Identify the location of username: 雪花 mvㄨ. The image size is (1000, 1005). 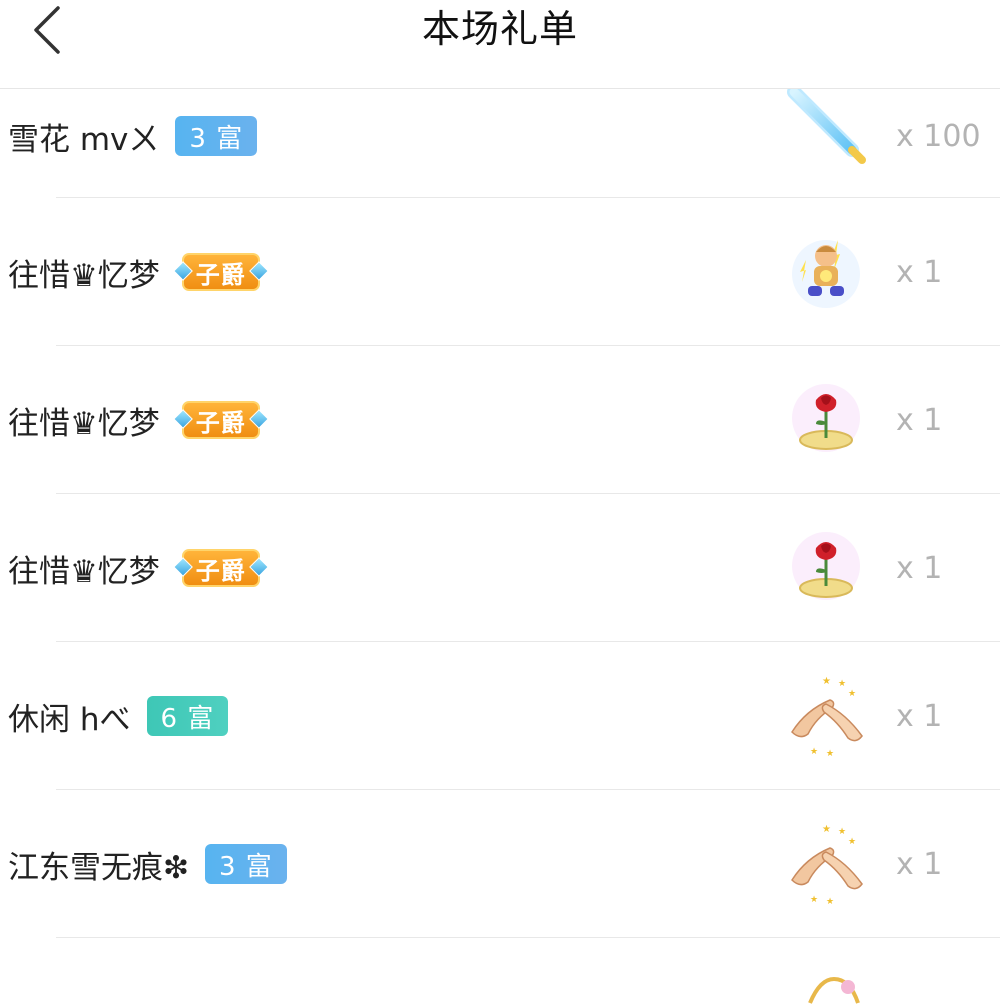
(84, 139).